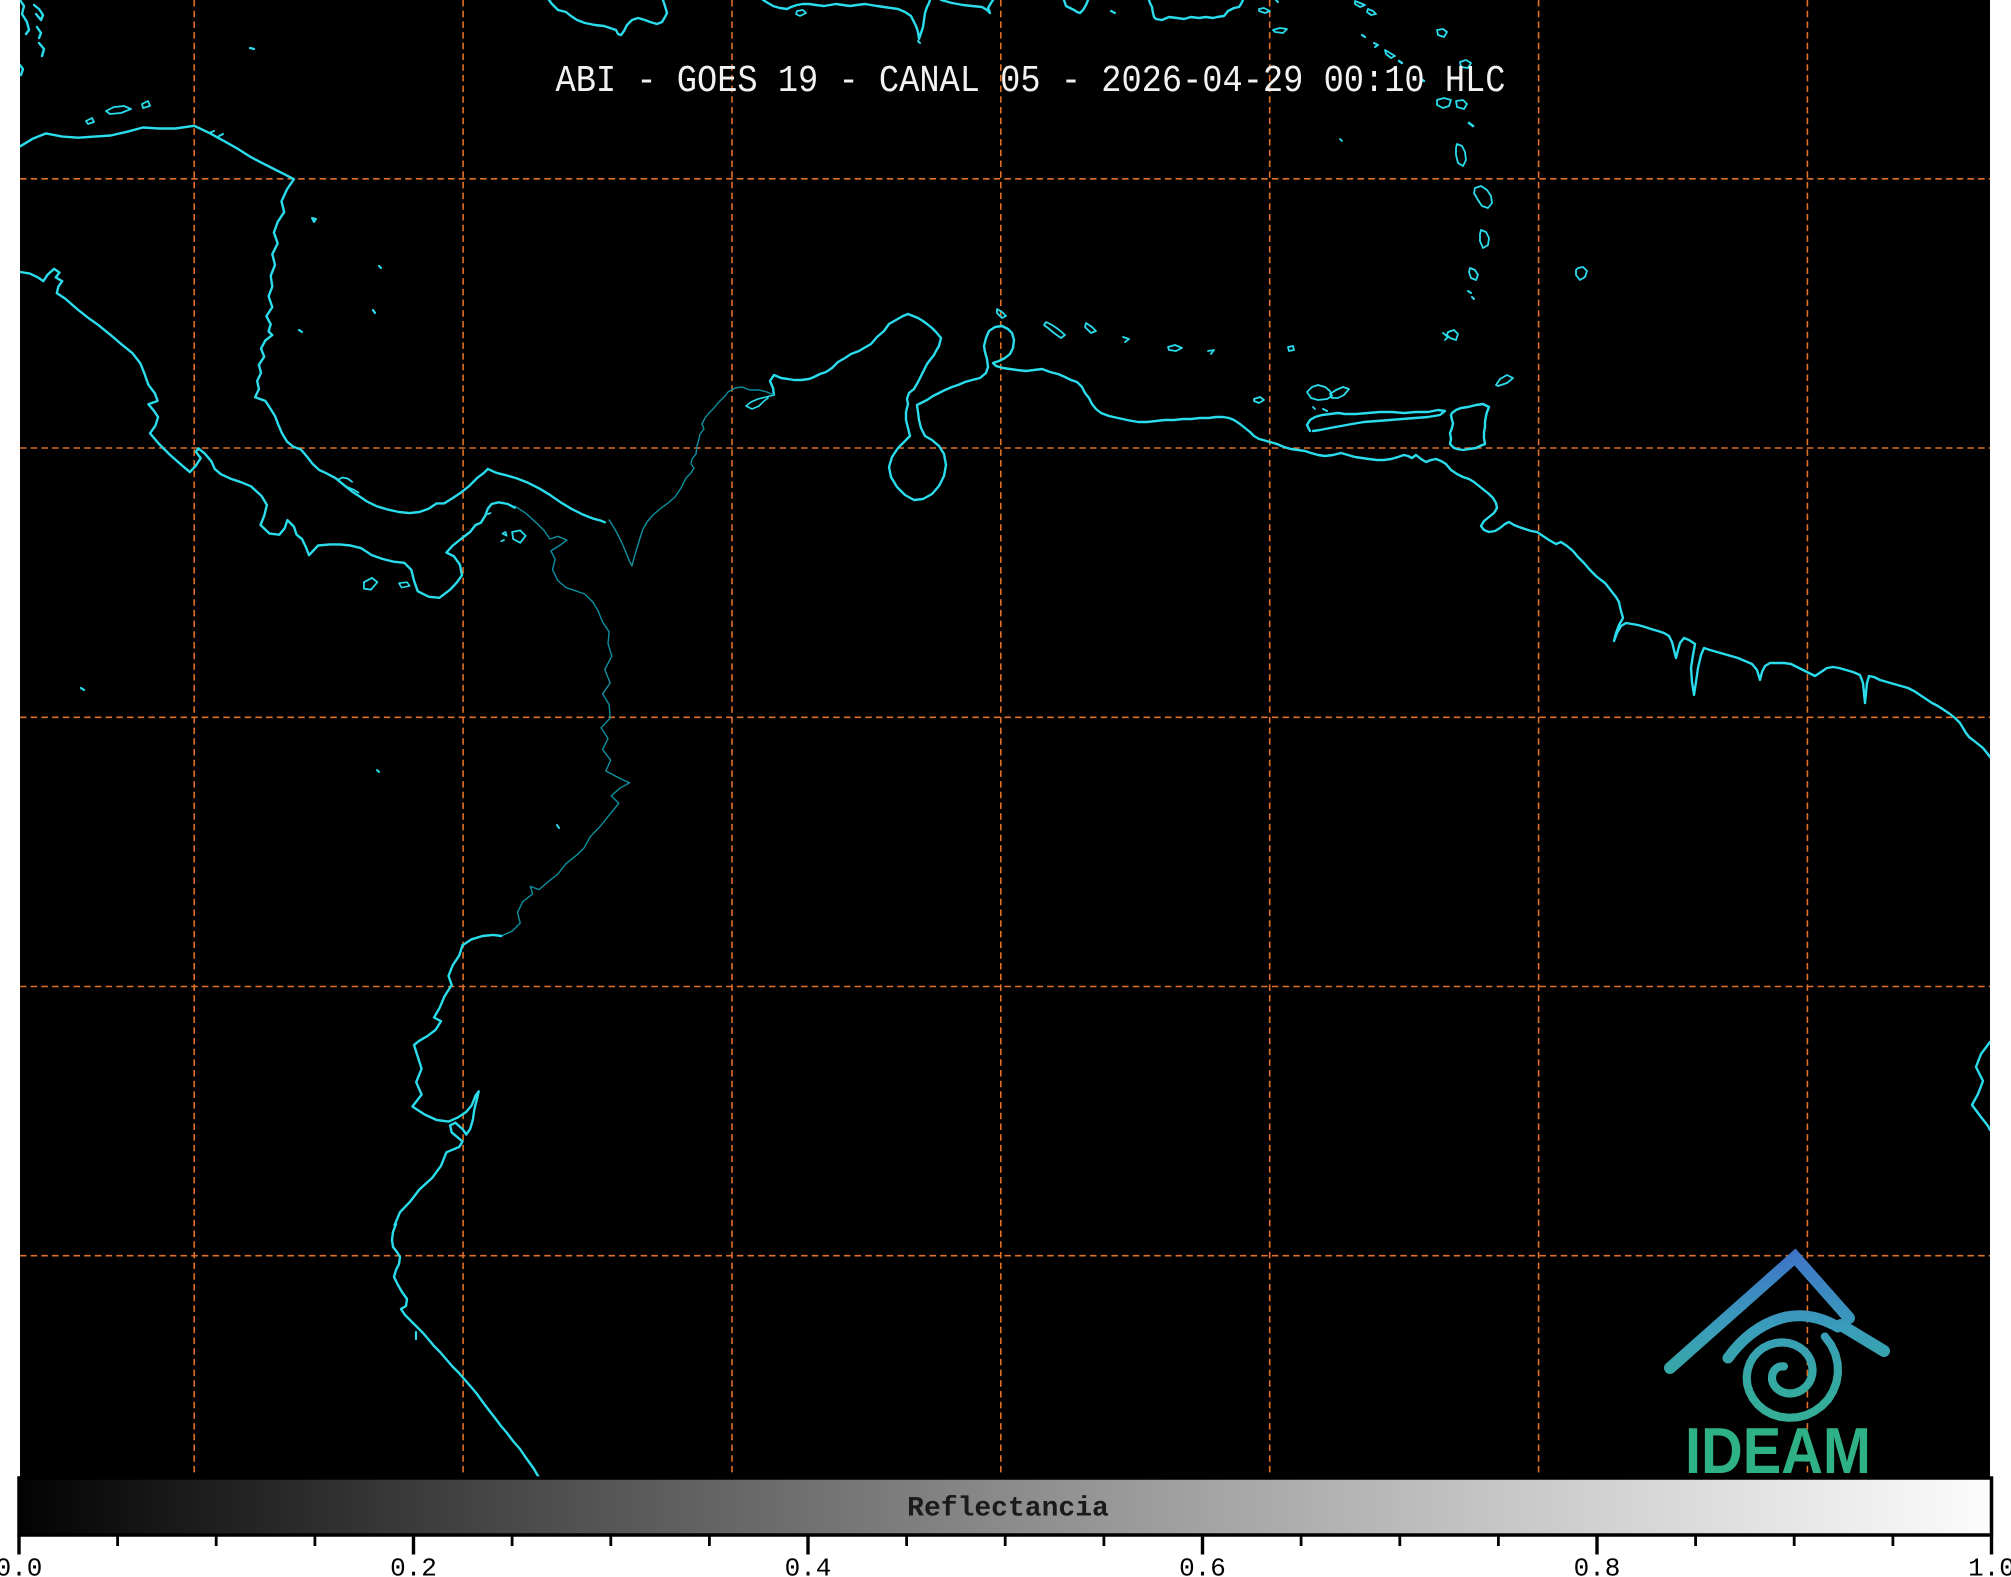 The width and height of the screenshot is (2011, 1577). Describe the element at coordinates (1597, 1565) in the screenshot. I see `svg-text: 0.8` at that location.